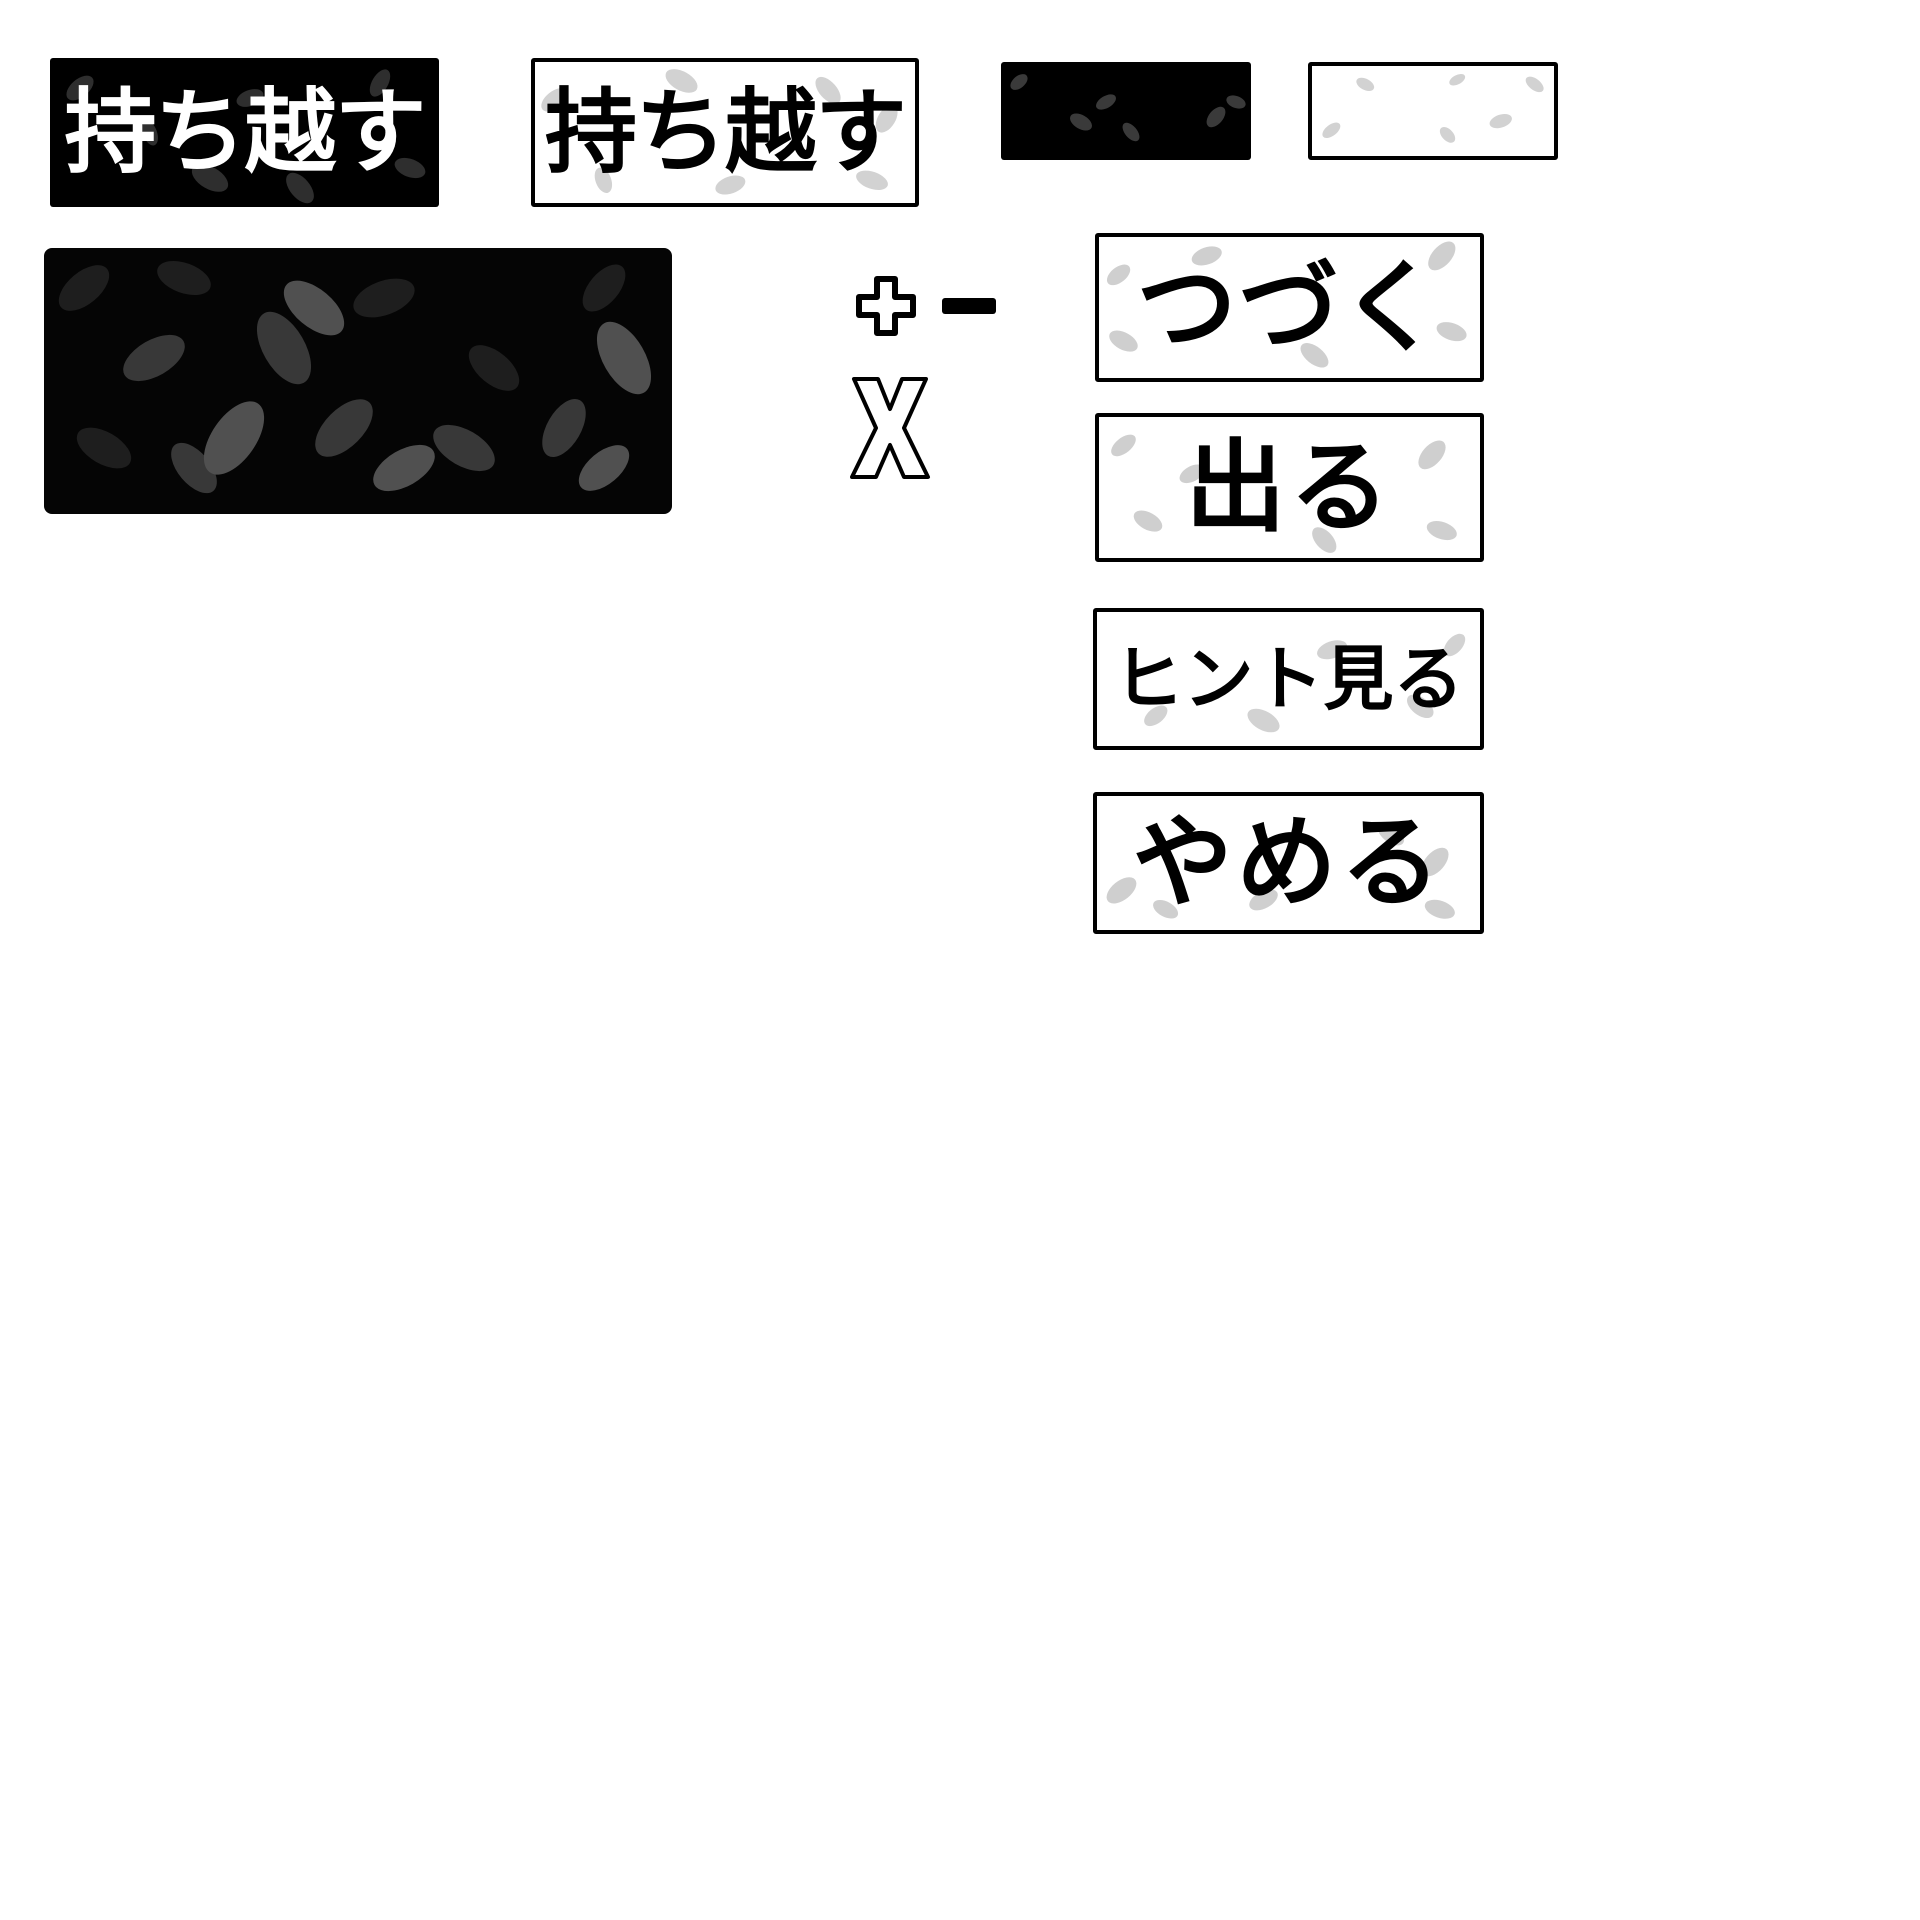 Image resolution: width=1920 pixels, height=1920 pixels. I want to click on blank-button-light, so click(1433, 111).